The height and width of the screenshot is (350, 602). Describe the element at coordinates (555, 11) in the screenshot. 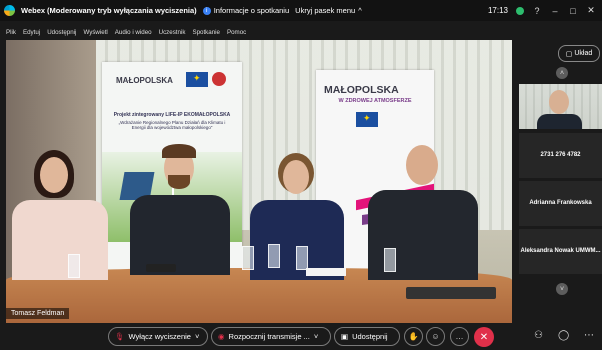

I see `minimize-icon: –` at that location.